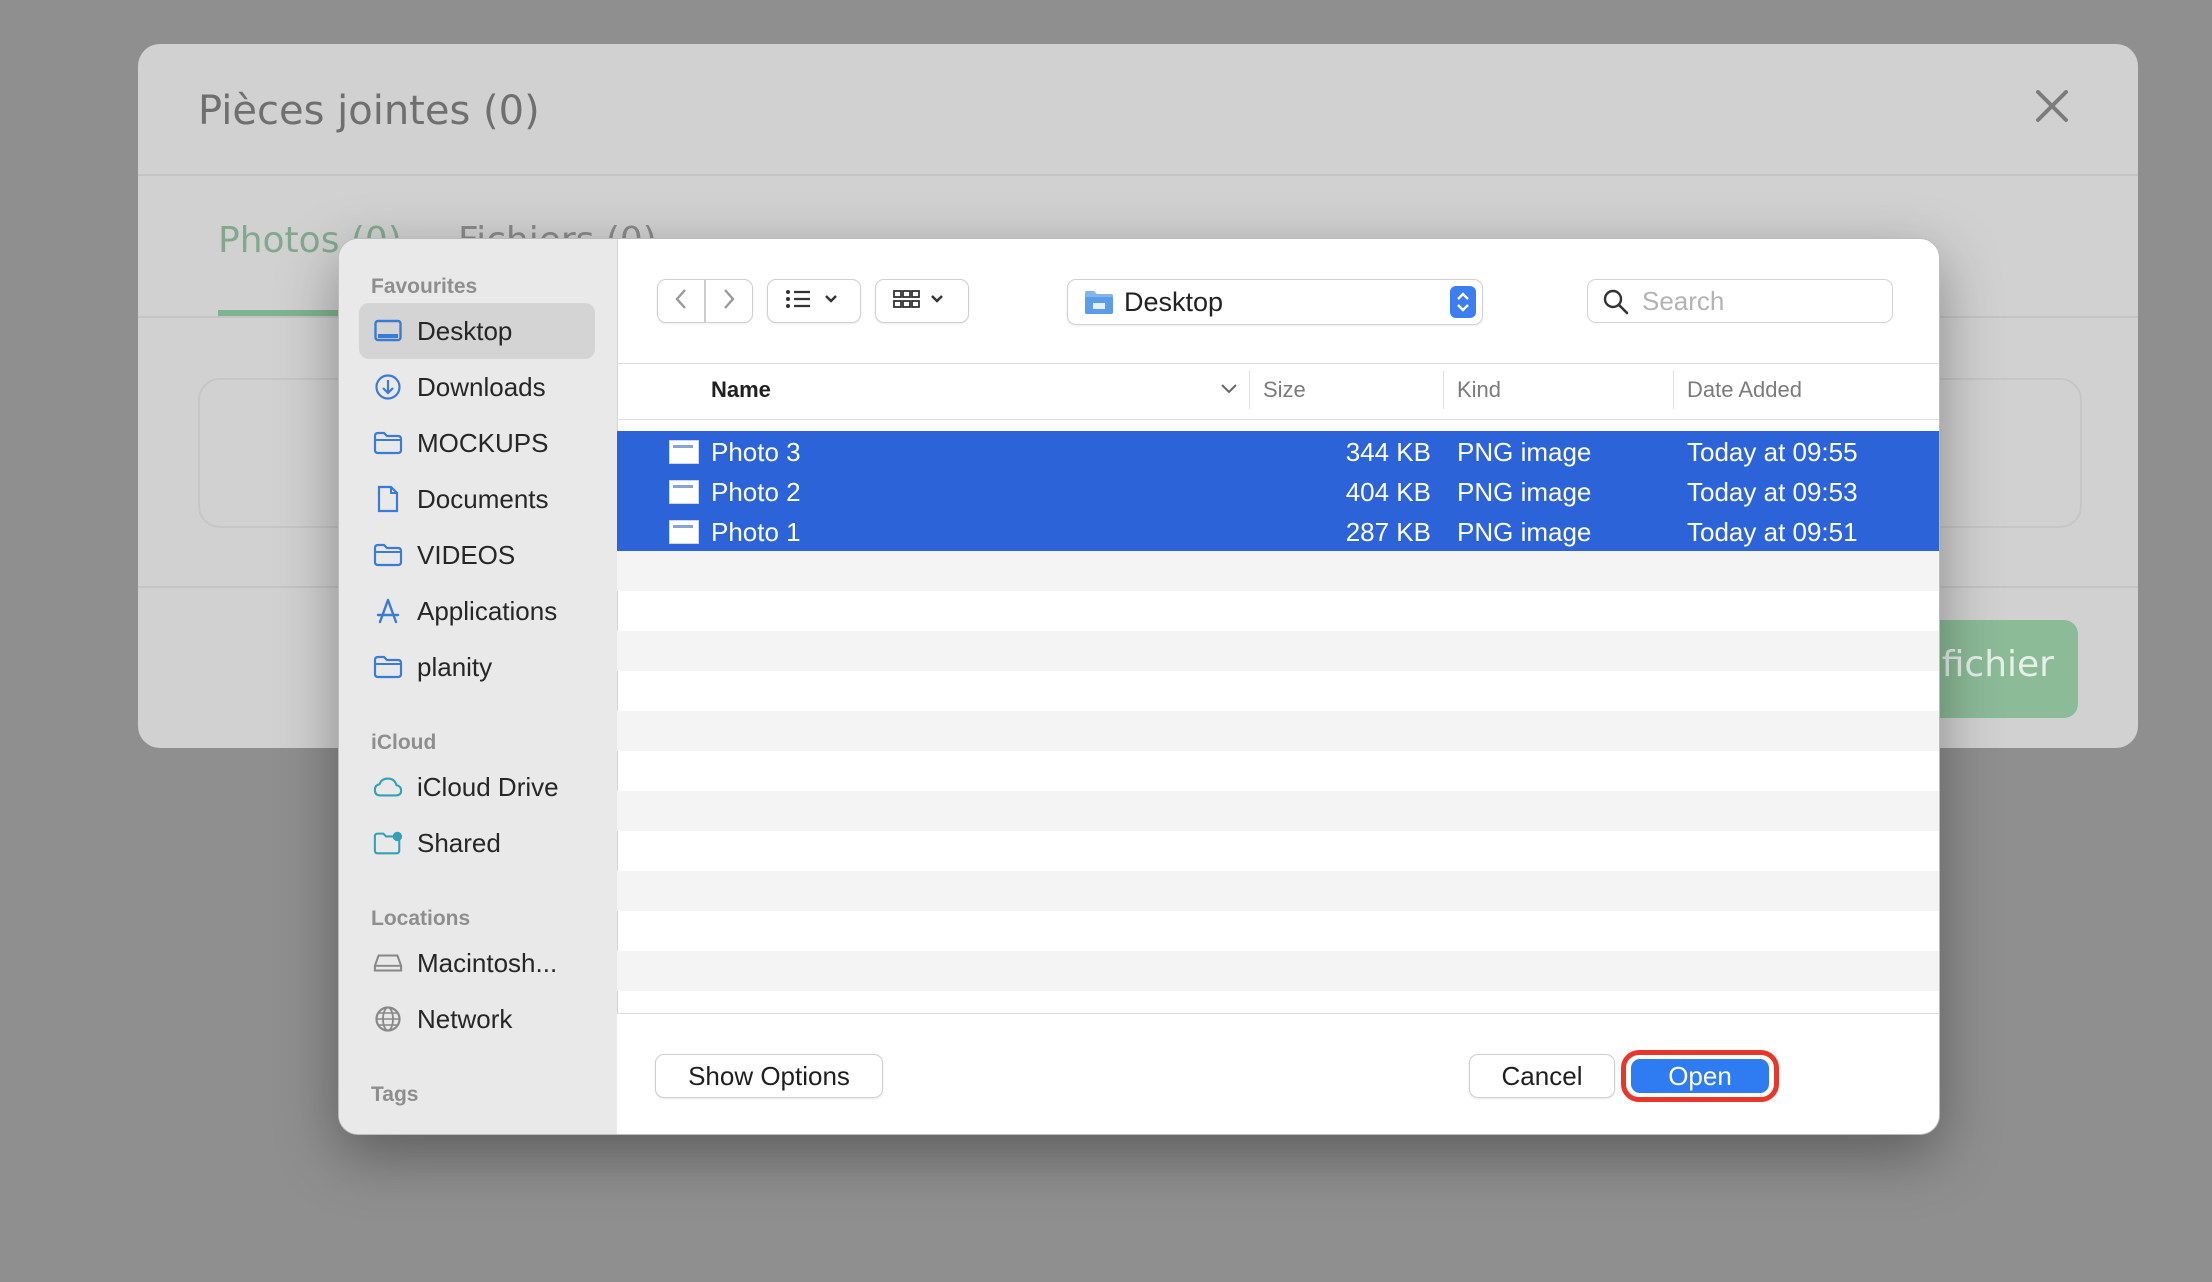 Image resolution: width=2212 pixels, height=1282 pixels. I want to click on sidebar-item-label: Downloads, so click(481, 387).